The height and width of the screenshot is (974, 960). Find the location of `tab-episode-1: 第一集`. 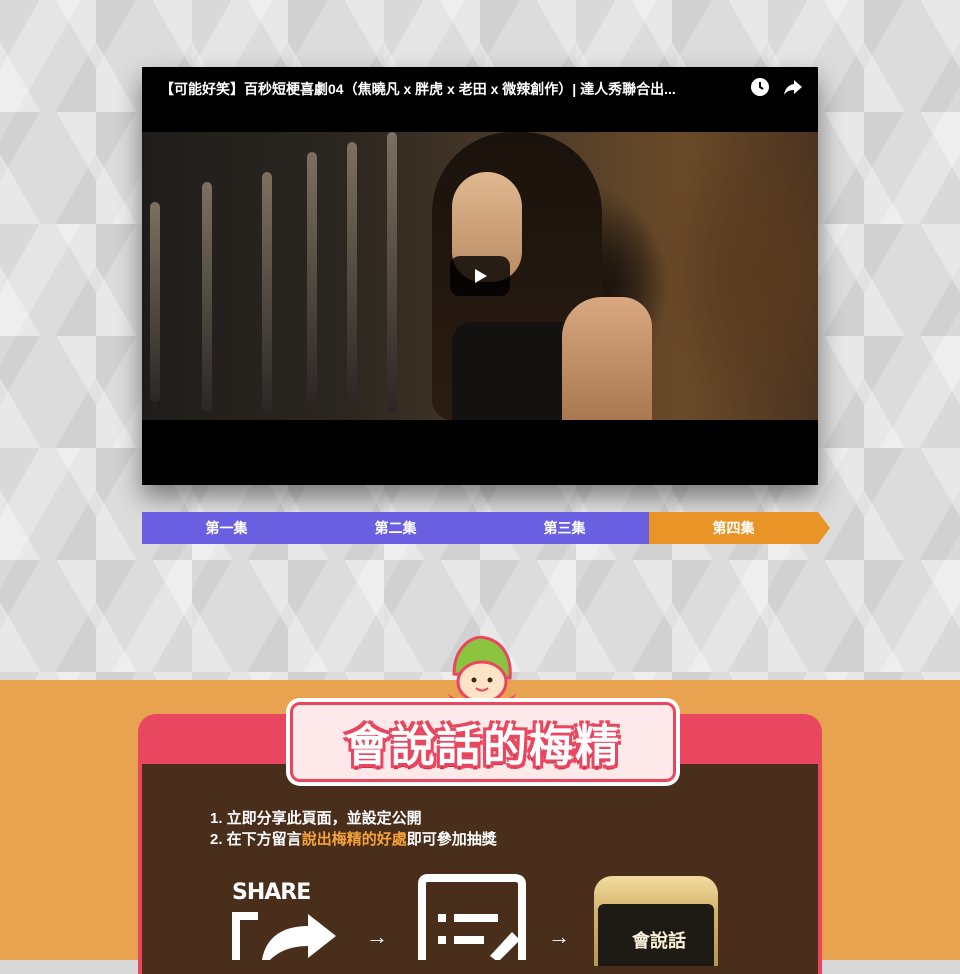

tab-episode-1: 第一集 is located at coordinates (226, 528).